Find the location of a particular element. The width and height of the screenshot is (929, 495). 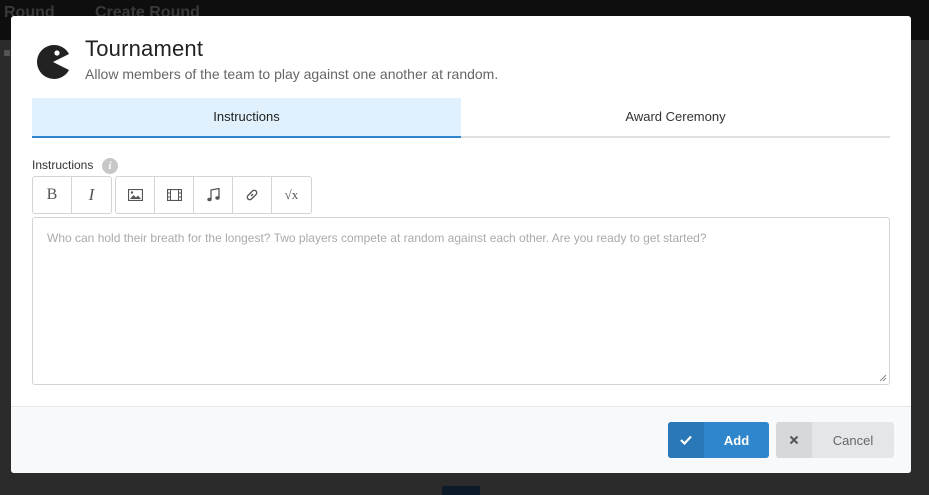

insert-video-button is located at coordinates (174, 195).